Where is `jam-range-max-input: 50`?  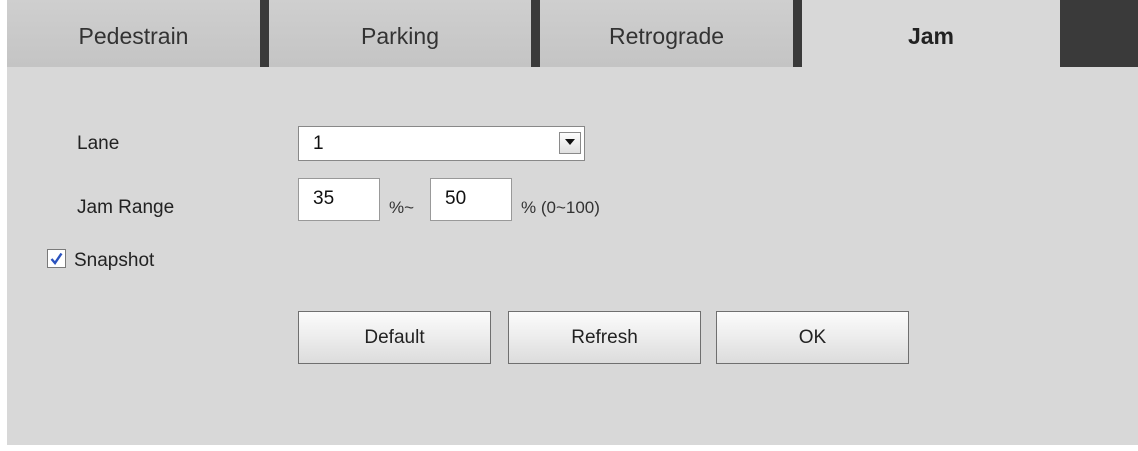 jam-range-max-input: 50 is located at coordinates (471, 199).